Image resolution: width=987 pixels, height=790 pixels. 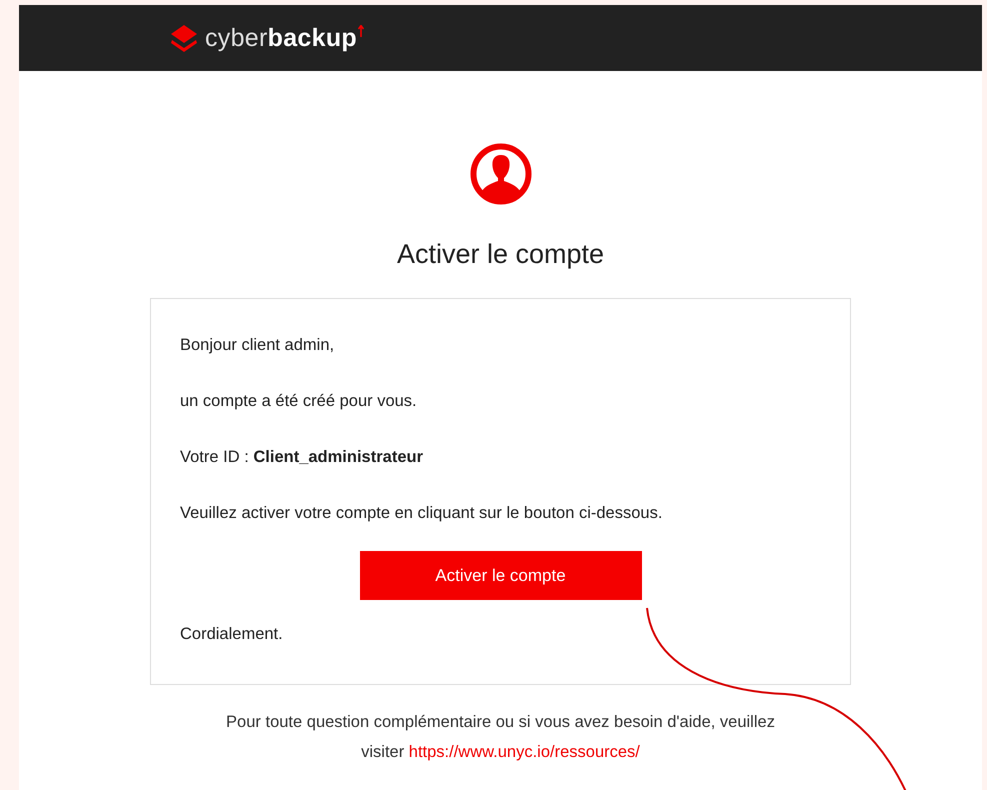 I want to click on activate-button: Activer le compte, so click(x=501, y=575).